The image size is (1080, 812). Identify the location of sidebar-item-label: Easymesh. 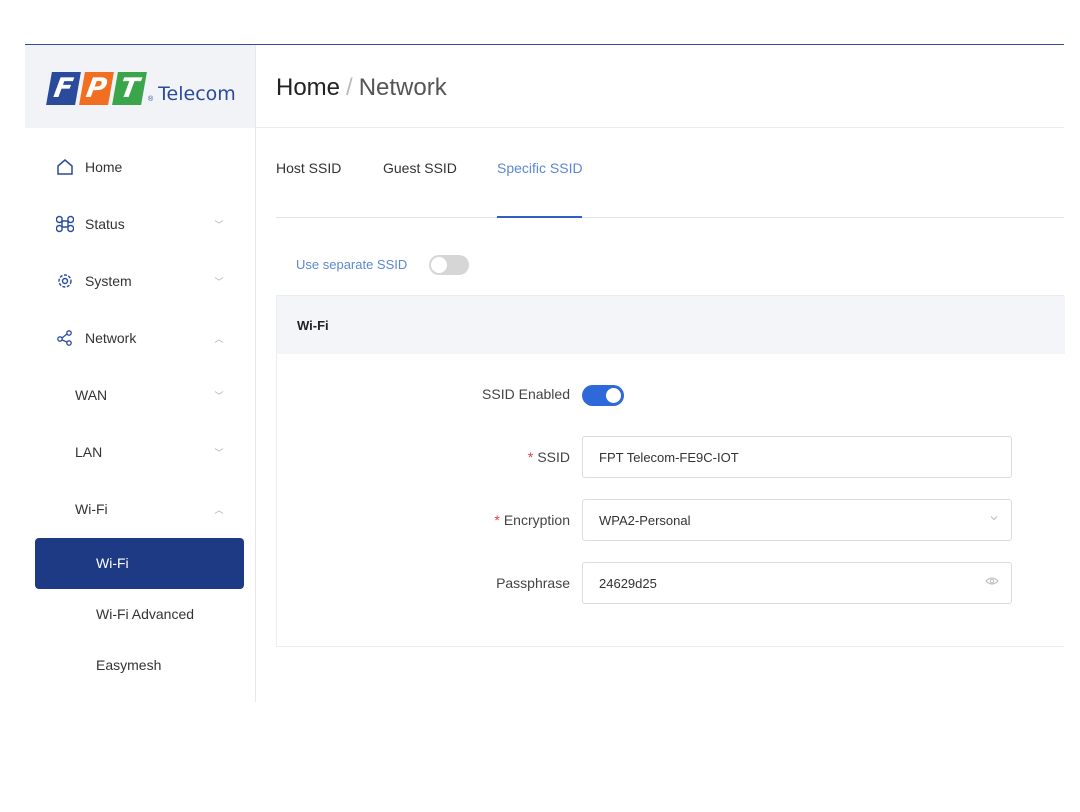
(129, 665).